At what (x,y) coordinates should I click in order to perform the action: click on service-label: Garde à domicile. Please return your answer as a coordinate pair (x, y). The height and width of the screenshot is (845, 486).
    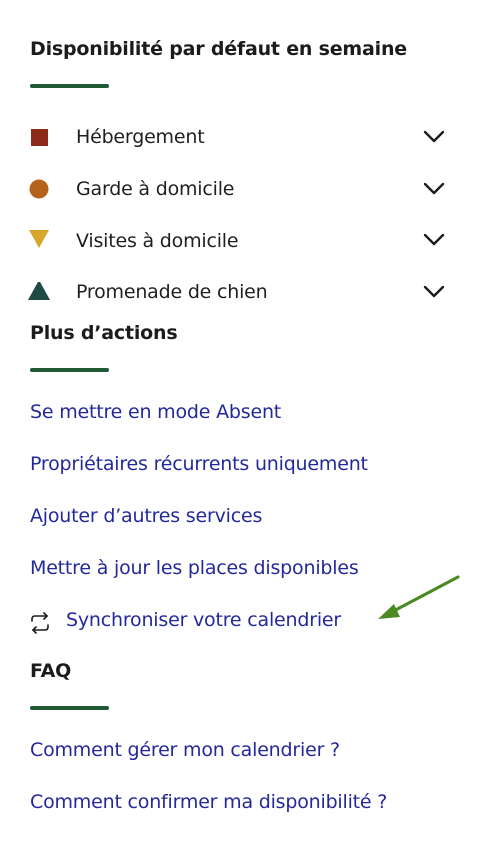
    Looking at the image, I should click on (155, 189).